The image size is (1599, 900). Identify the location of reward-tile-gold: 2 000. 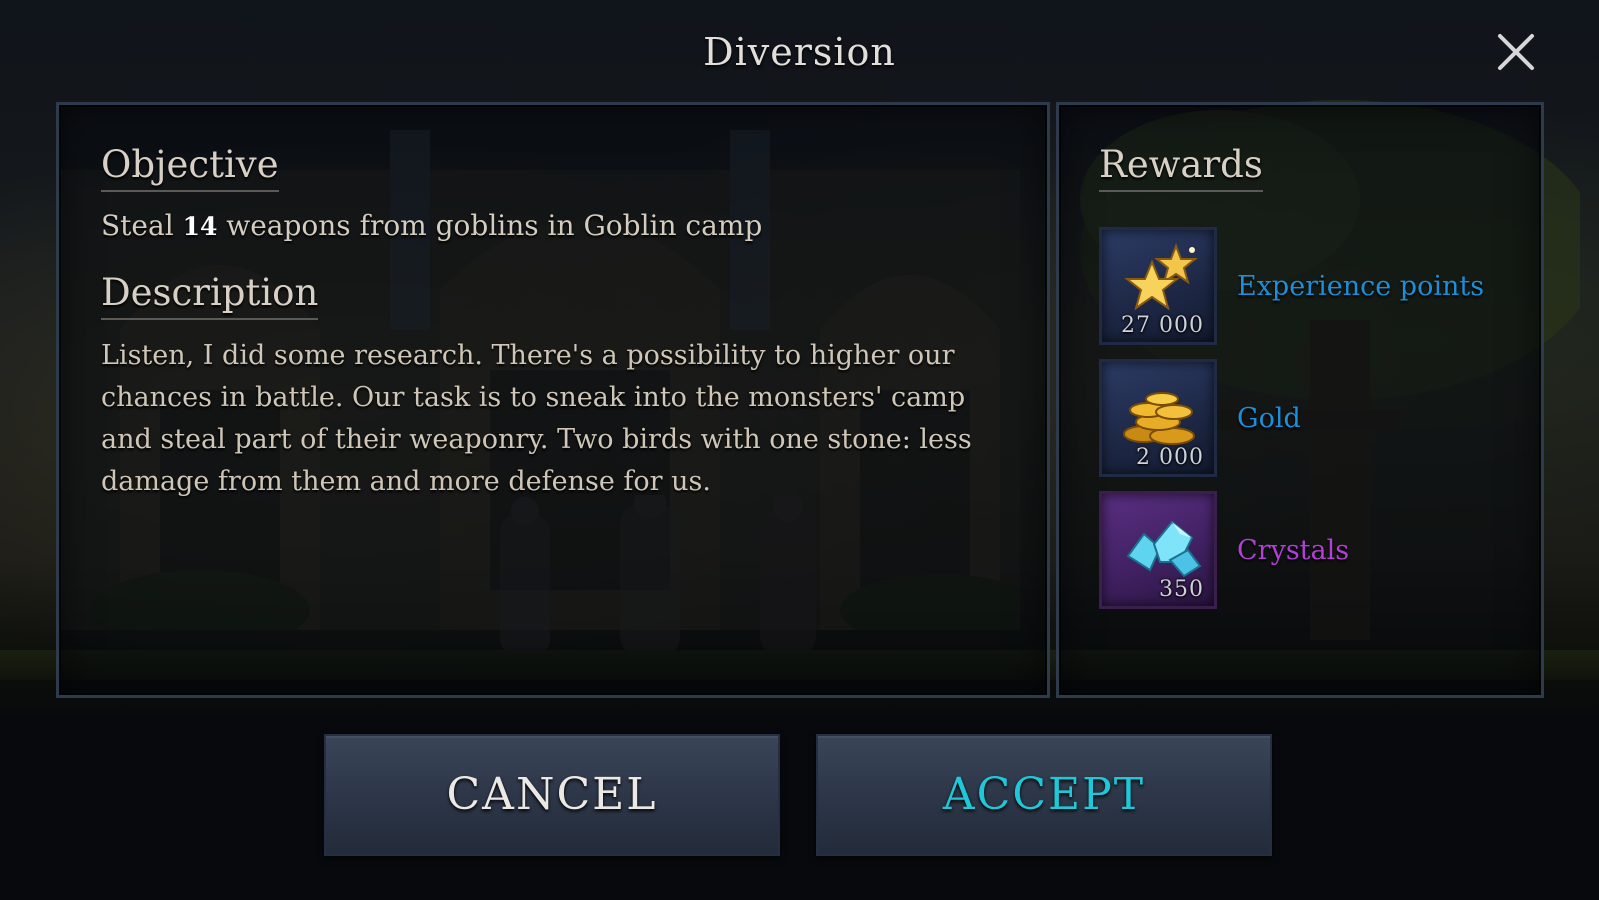
(1158, 418).